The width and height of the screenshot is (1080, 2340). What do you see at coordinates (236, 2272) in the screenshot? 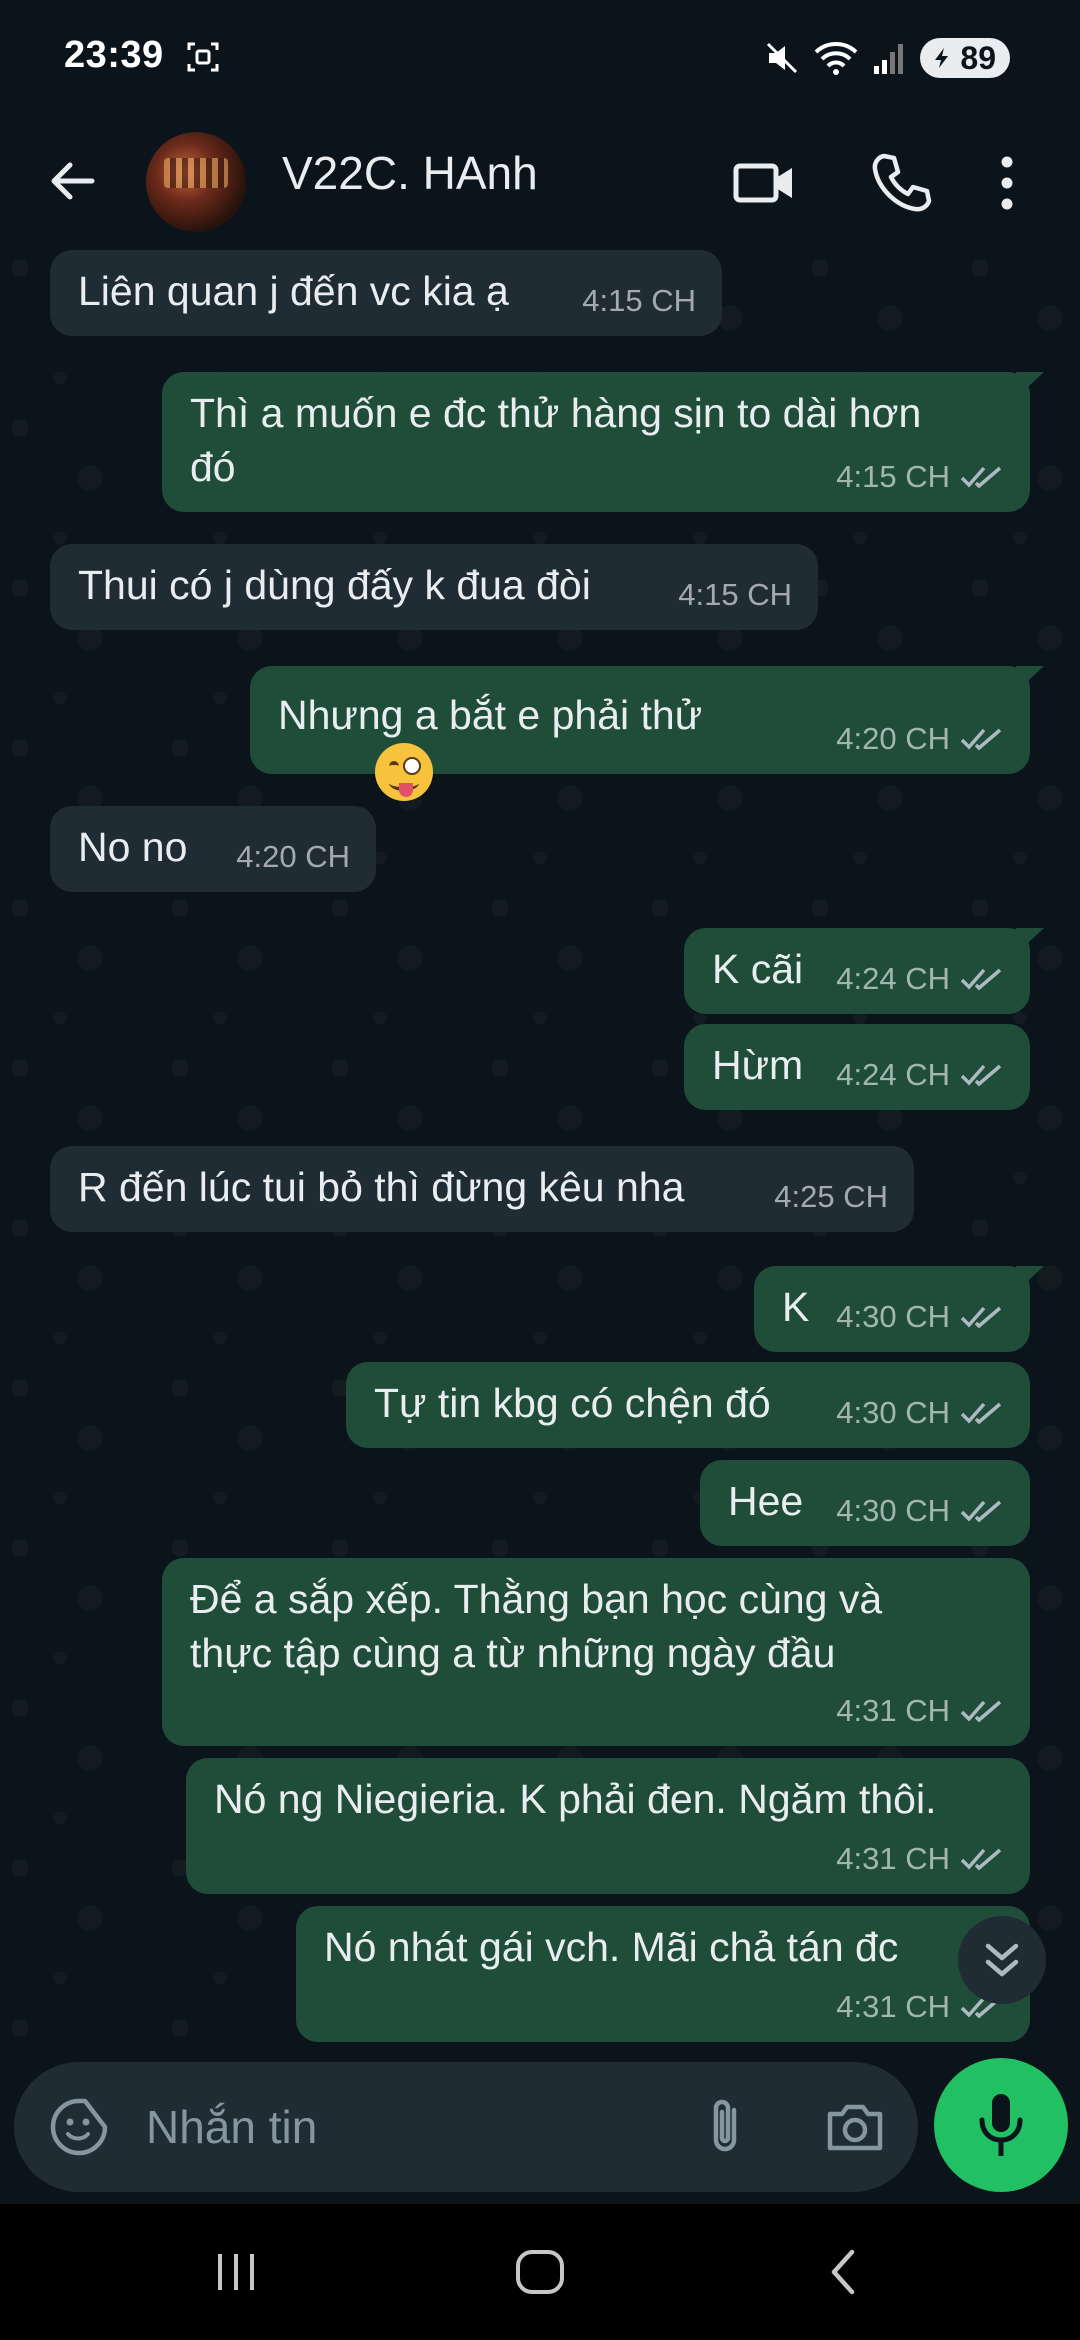
I see `recent-apps-icon` at bounding box center [236, 2272].